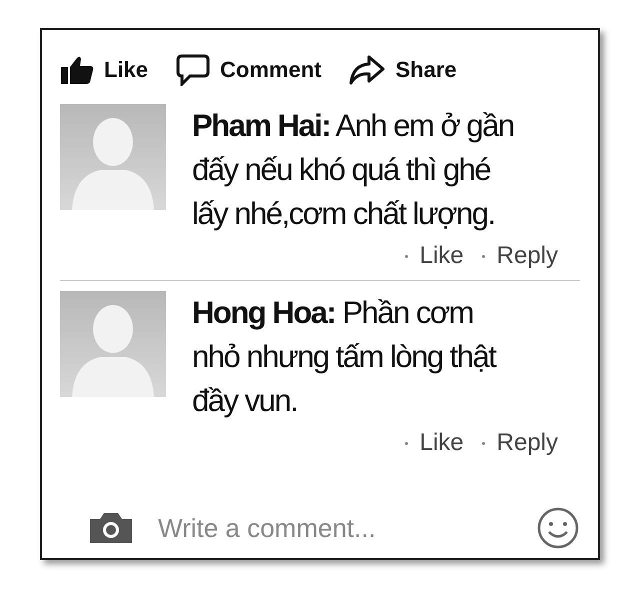 This screenshot has width=618, height=594. What do you see at coordinates (249, 70) in the screenshot?
I see `action-button: Comment` at bounding box center [249, 70].